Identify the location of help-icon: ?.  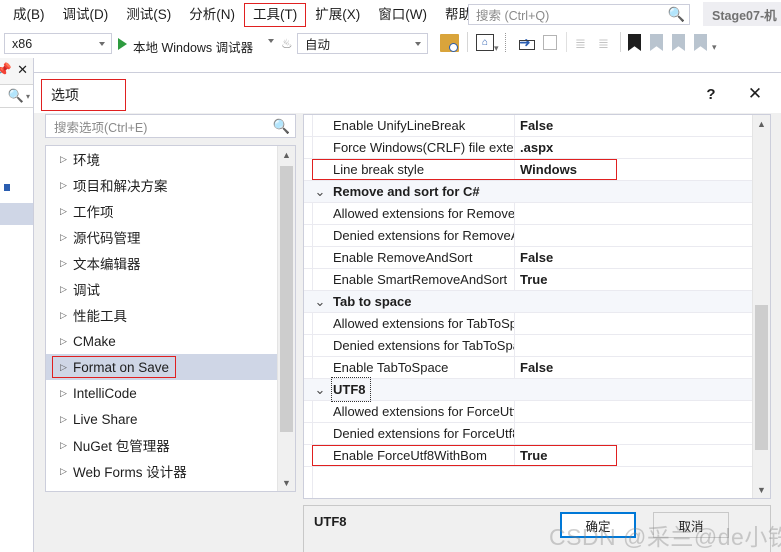
(711, 94).